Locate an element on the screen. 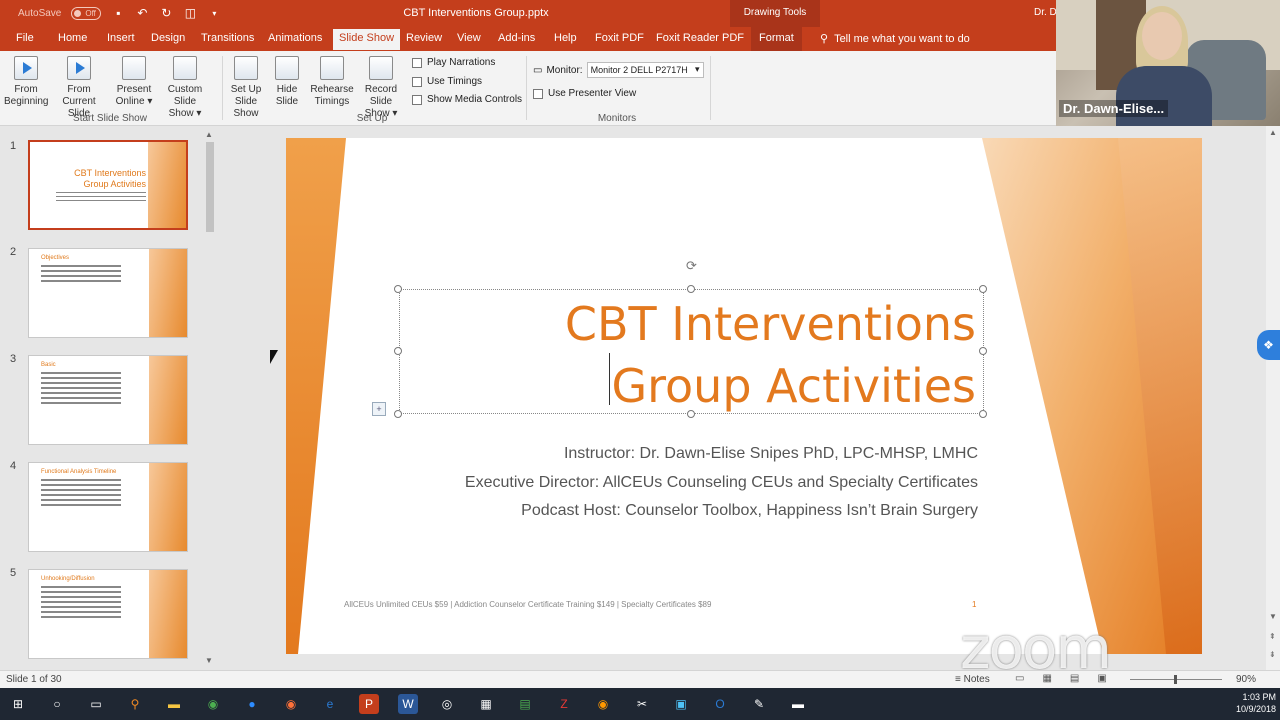 This screenshot has height=720, width=1280. present-online-button: Present Online ▾ is located at coordinates (134, 82).